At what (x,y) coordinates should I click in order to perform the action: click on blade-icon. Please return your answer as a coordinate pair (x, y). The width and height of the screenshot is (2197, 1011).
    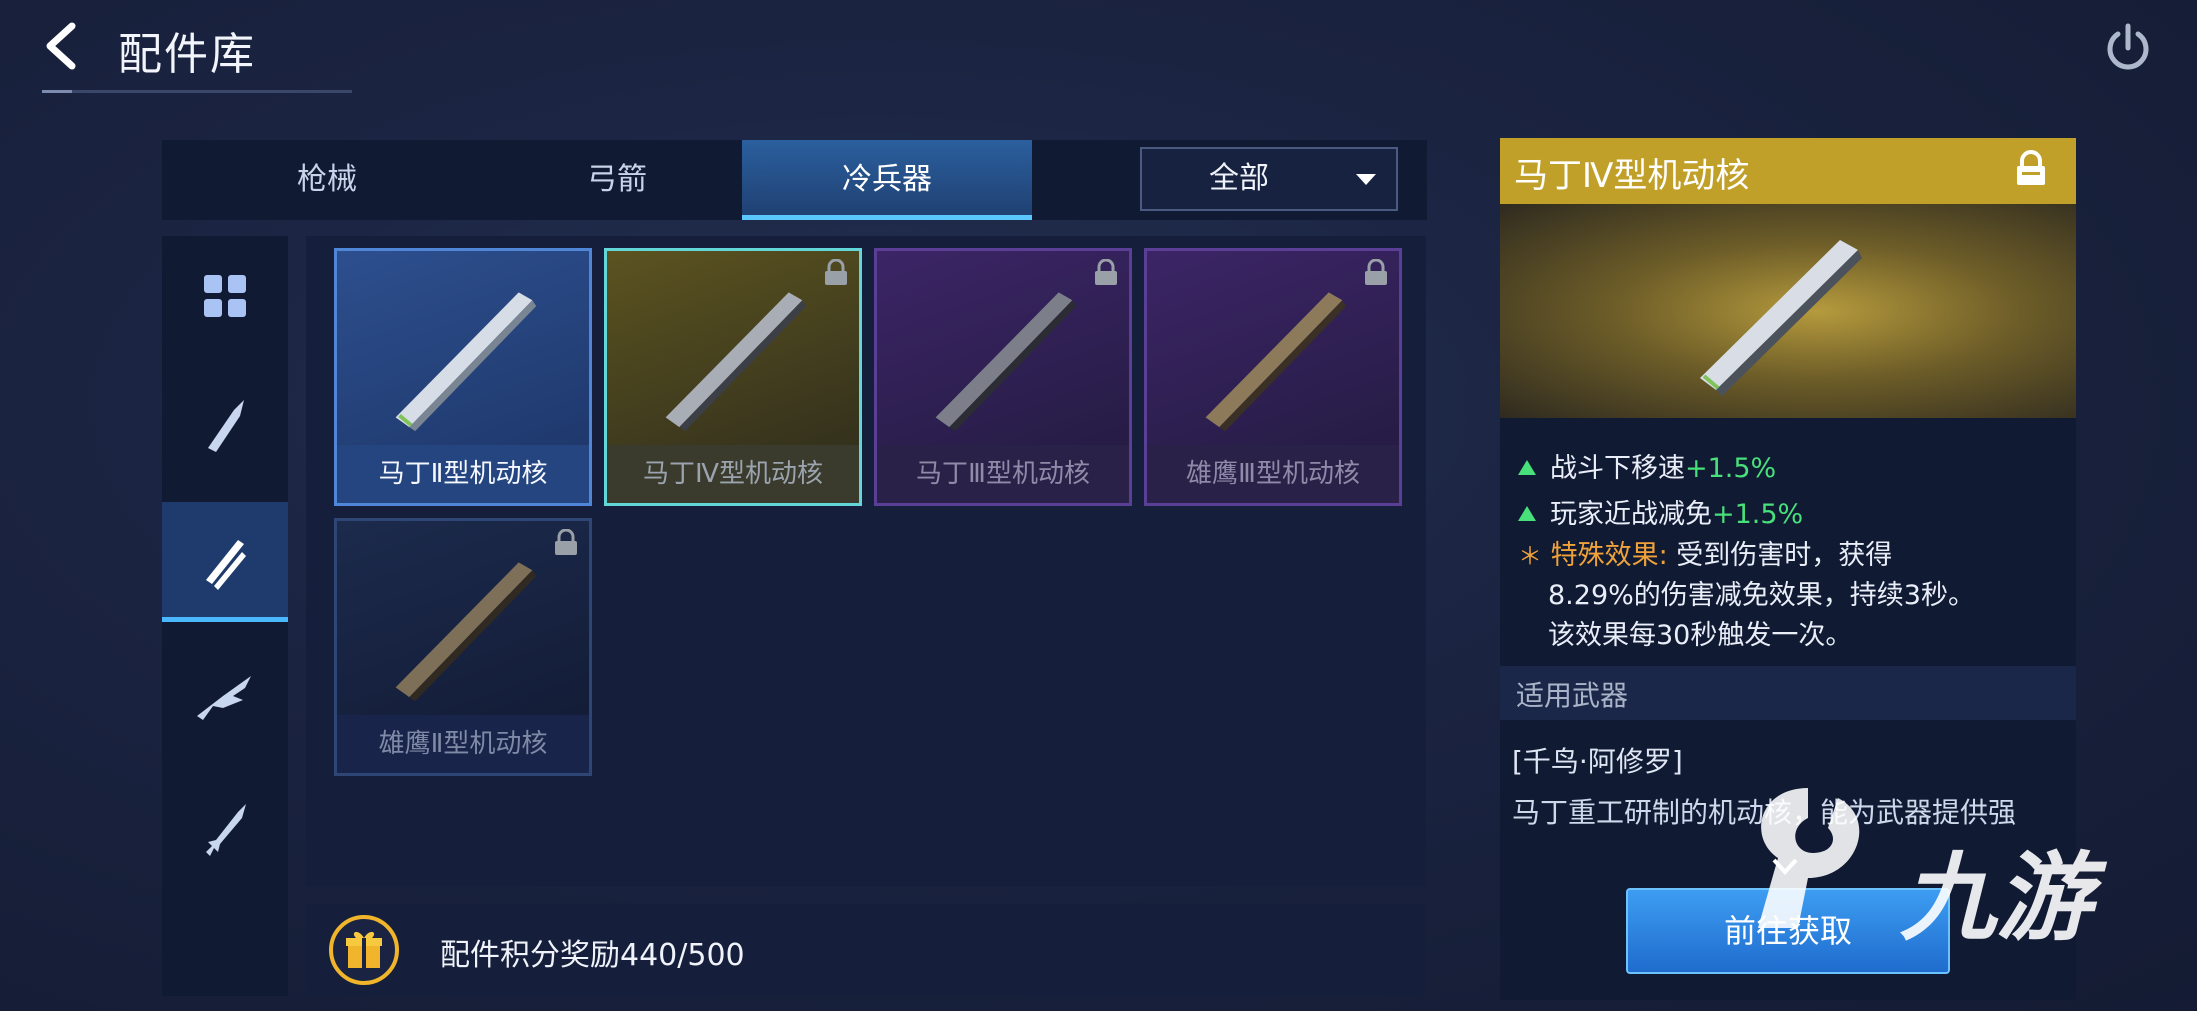
    Looking at the image, I should click on (226, 426).